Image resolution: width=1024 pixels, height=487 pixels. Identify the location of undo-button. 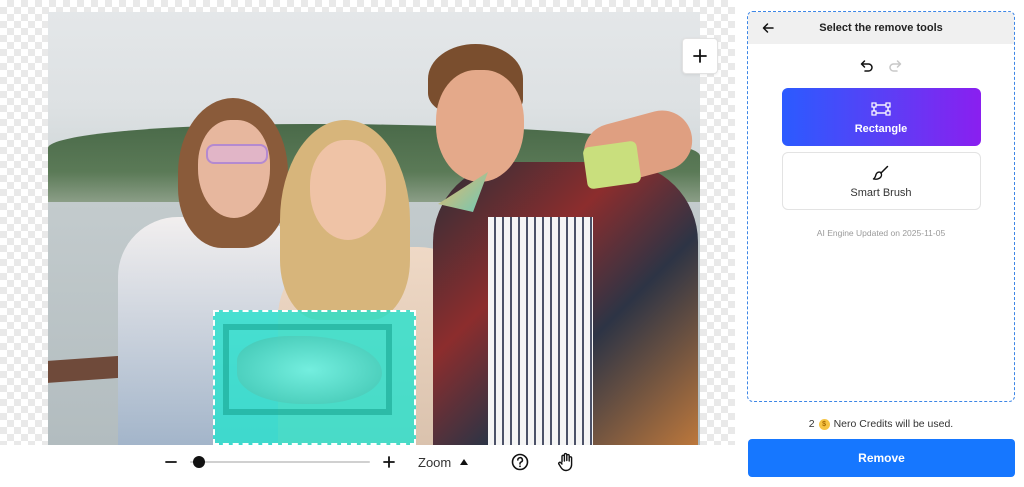
(867, 66).